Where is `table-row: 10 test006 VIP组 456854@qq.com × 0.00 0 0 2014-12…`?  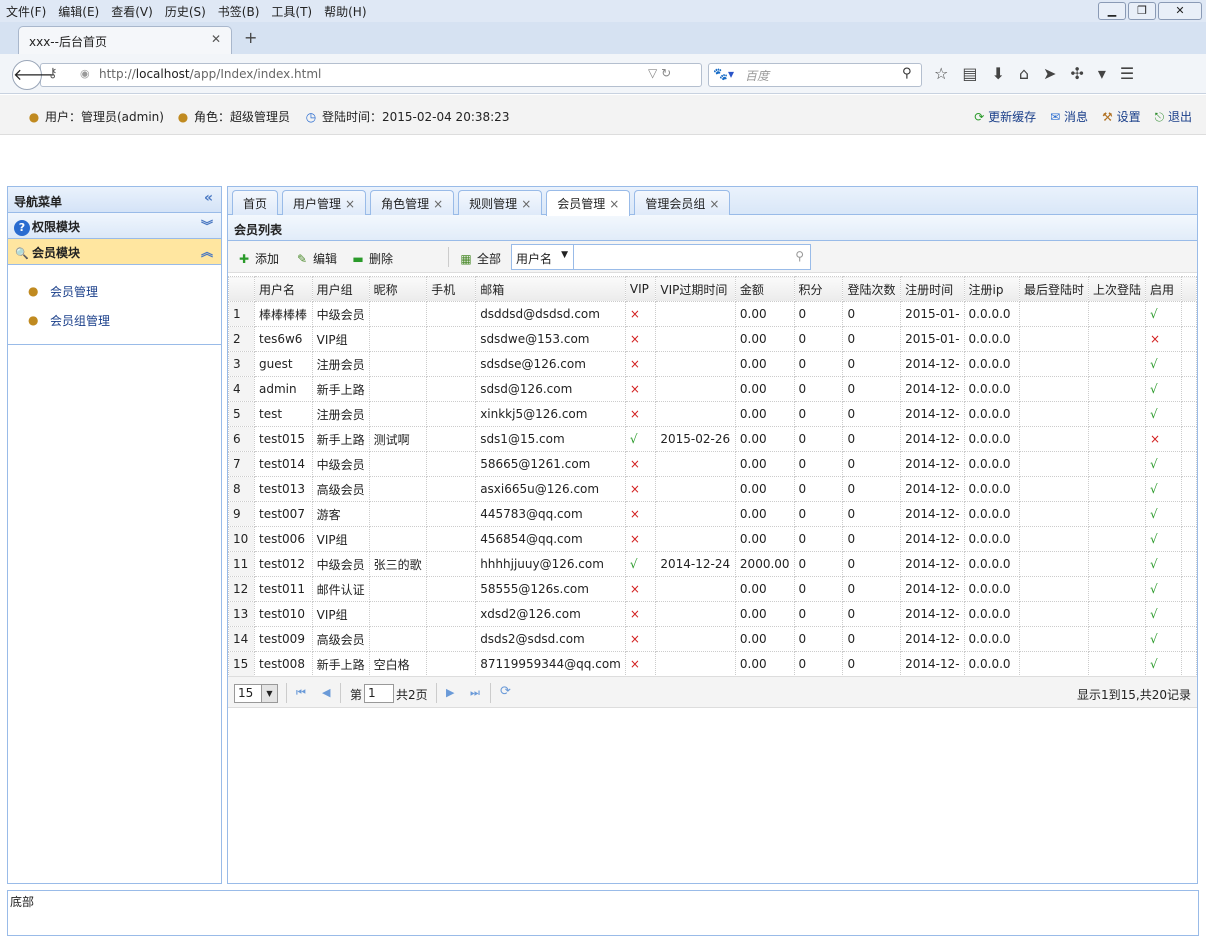
table-row: 10 test006 VIP组 456854@qq.com × 0.00 0 0 2014-12… is located at coordinates (712, 539).